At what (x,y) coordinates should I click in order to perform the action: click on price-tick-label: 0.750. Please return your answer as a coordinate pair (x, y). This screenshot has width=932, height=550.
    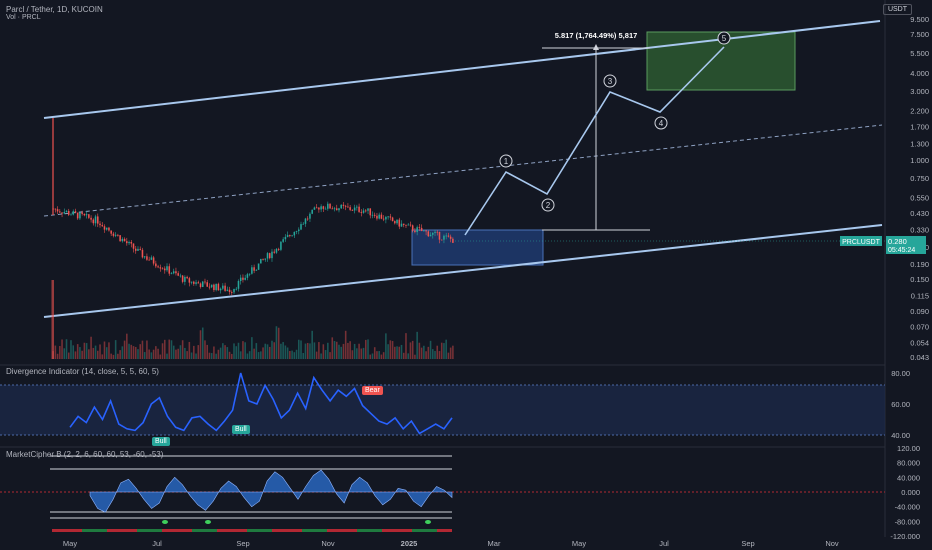
    Looking at the image, I should click on (919, 178).